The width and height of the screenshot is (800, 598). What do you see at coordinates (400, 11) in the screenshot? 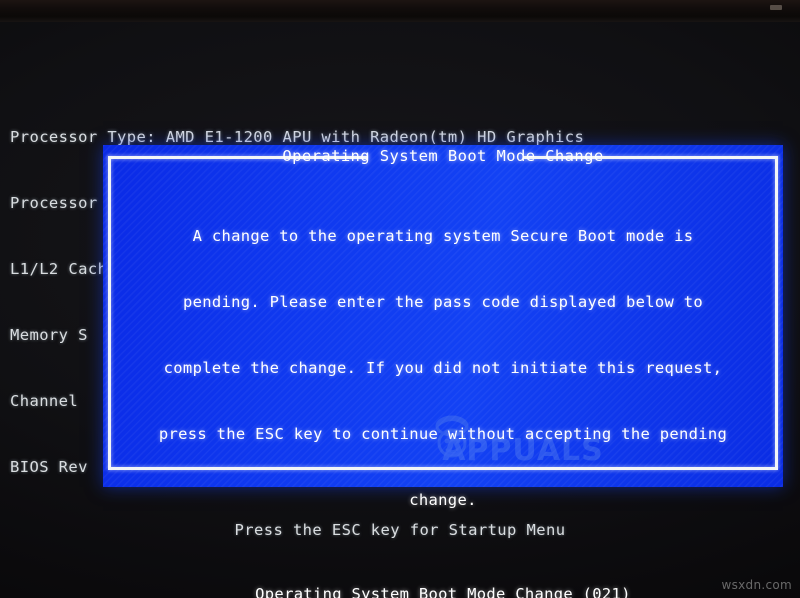
I see `laptop-bezel` at bounding box center [400, 11].